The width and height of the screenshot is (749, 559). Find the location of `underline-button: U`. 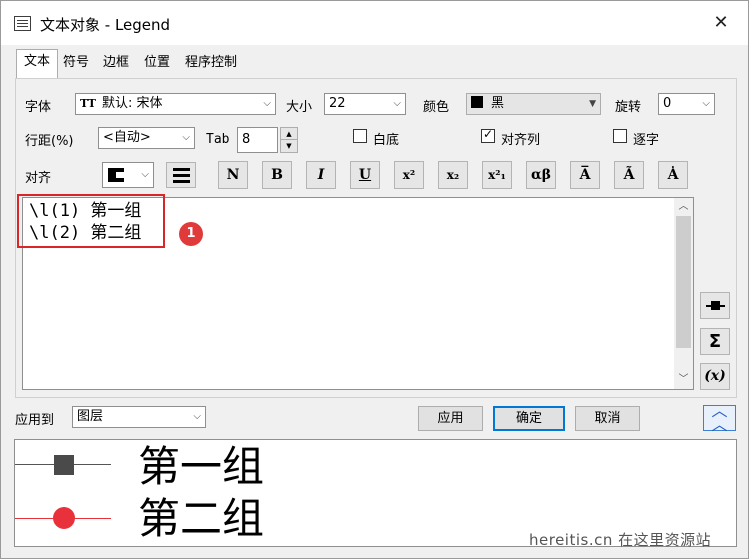

underline-button: U is located at coordinates (365, 175).